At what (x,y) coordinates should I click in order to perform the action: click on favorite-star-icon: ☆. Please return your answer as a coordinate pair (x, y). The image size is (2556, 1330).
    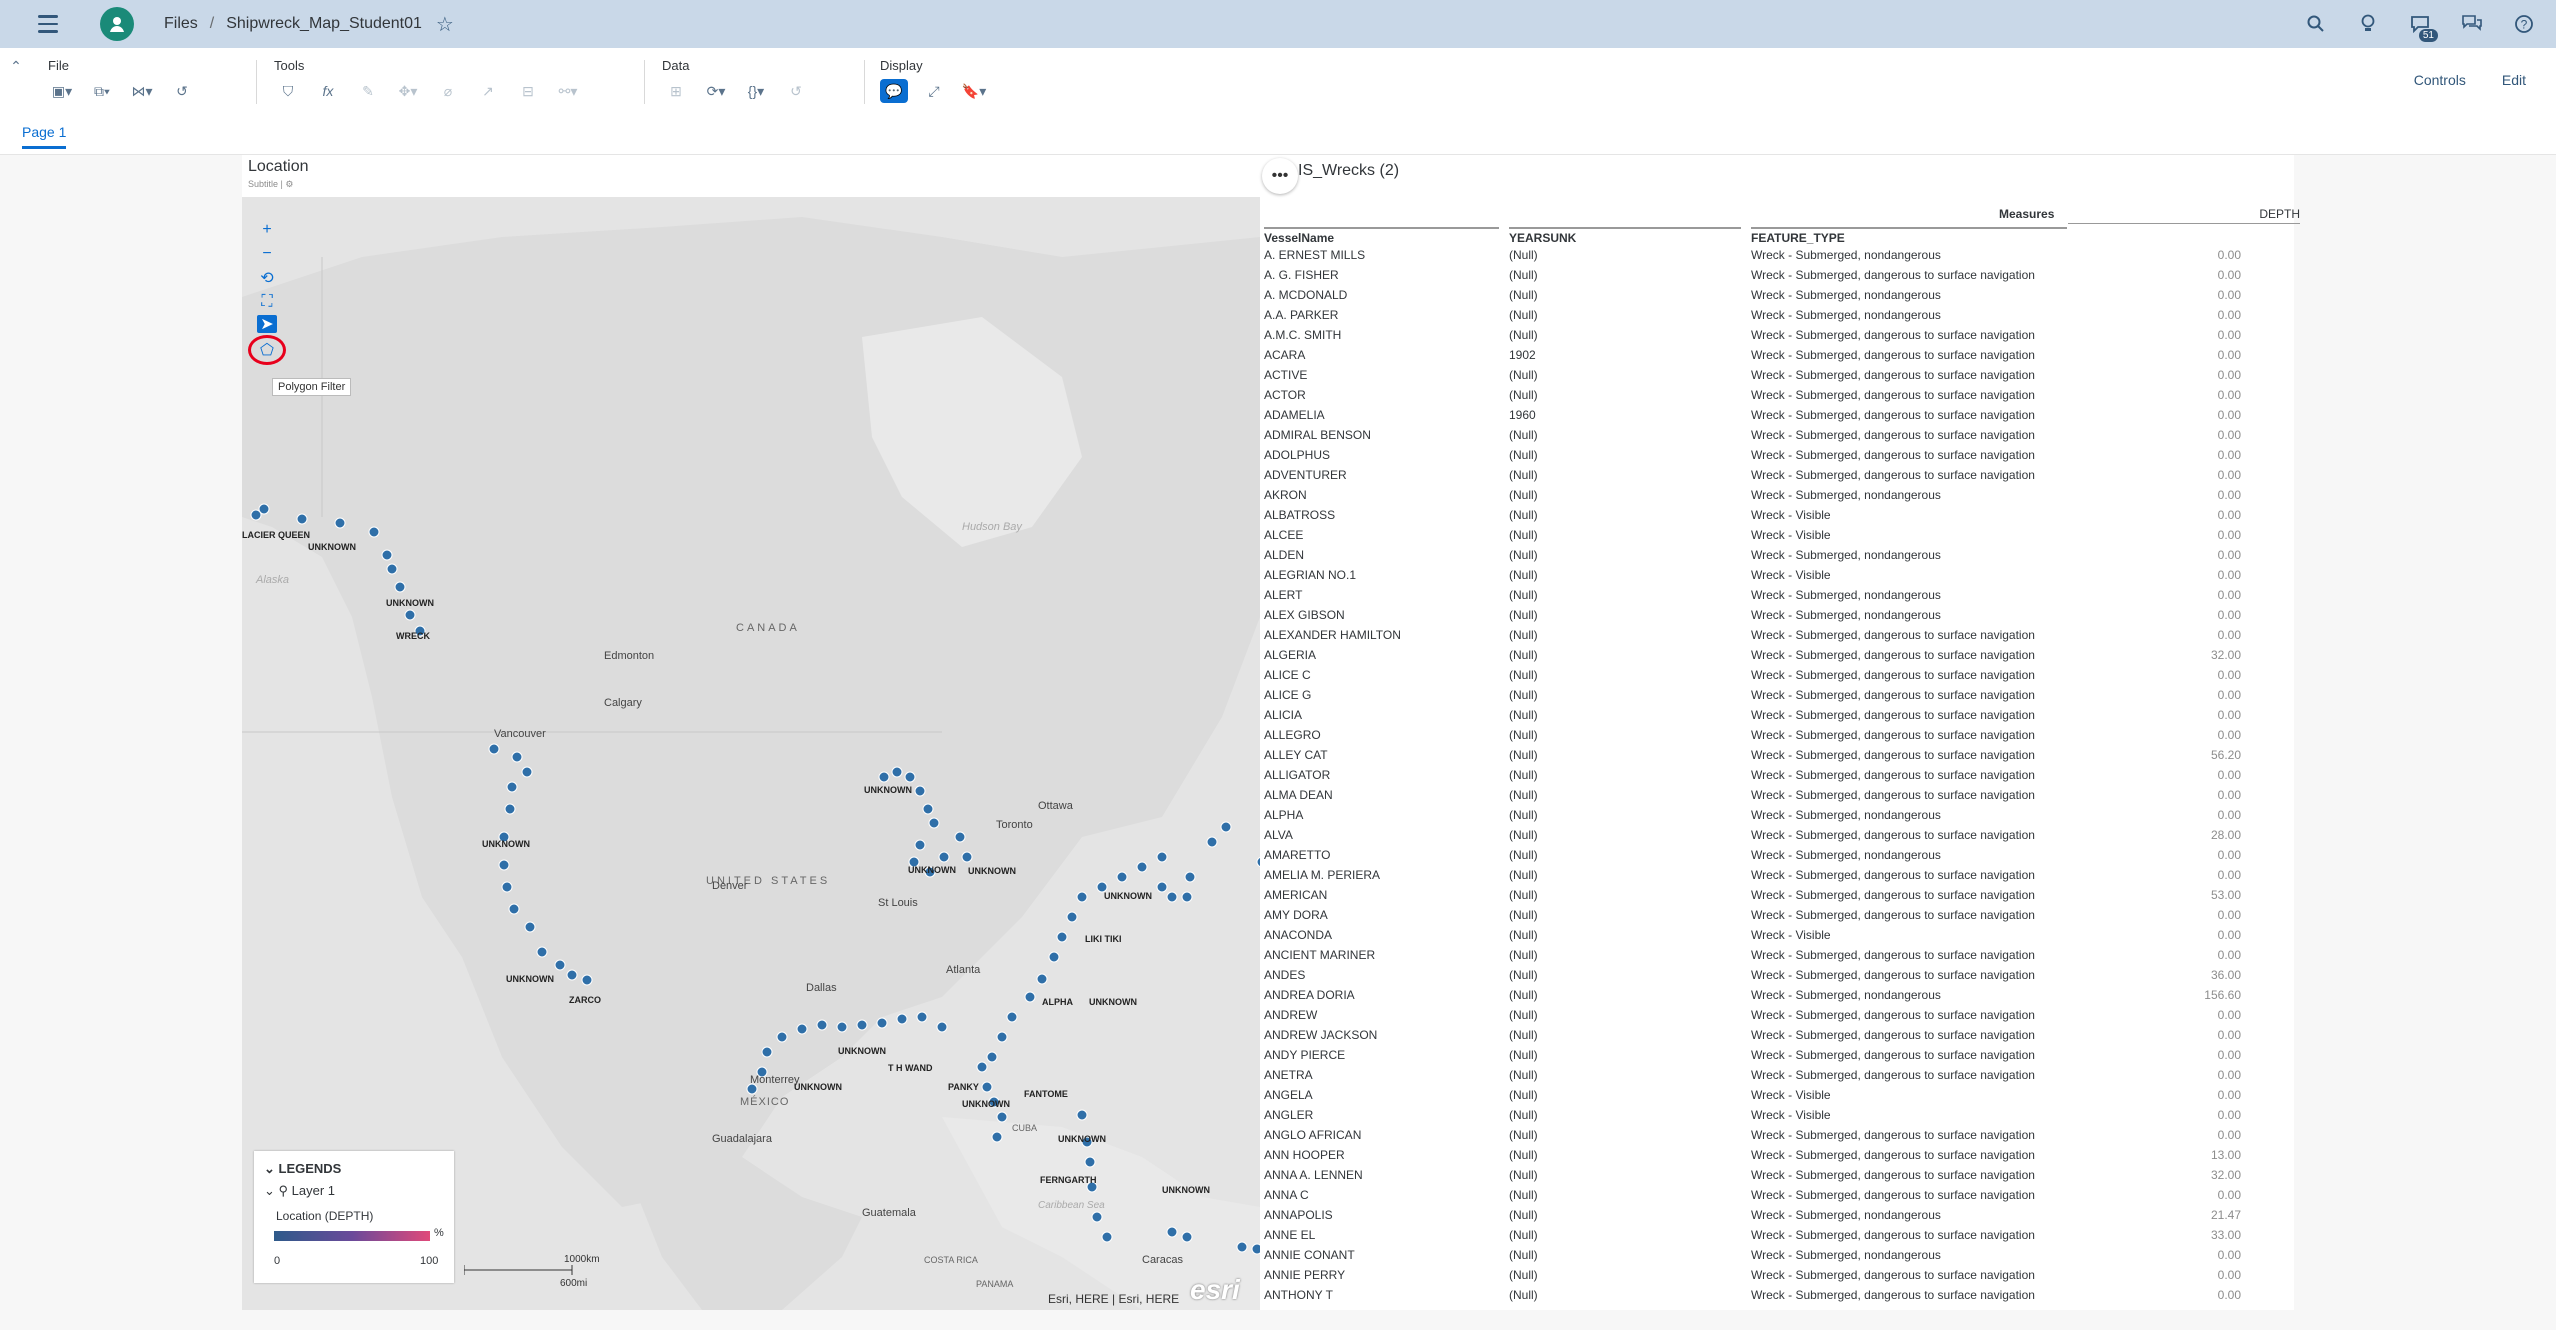
    Looking at the image, I should click on (445, 24).